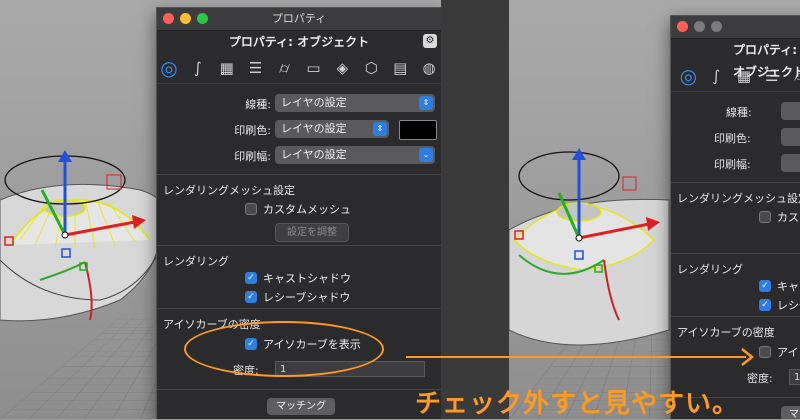 Image resolution: width=800 pixels, height=420 pixels. What do you see at coordinates (788, 217) in the screenshot?
I see `custom-mesh-label-after: カスタ` at bounding box center [788, 217].